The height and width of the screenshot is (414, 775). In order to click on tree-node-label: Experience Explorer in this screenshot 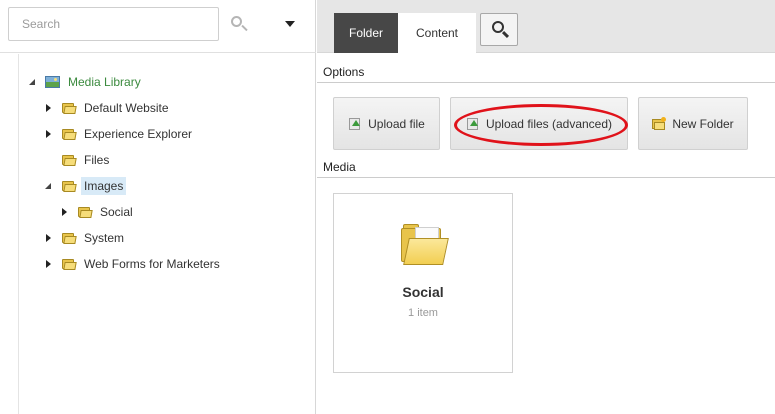, I will do `click(138, 134)`.